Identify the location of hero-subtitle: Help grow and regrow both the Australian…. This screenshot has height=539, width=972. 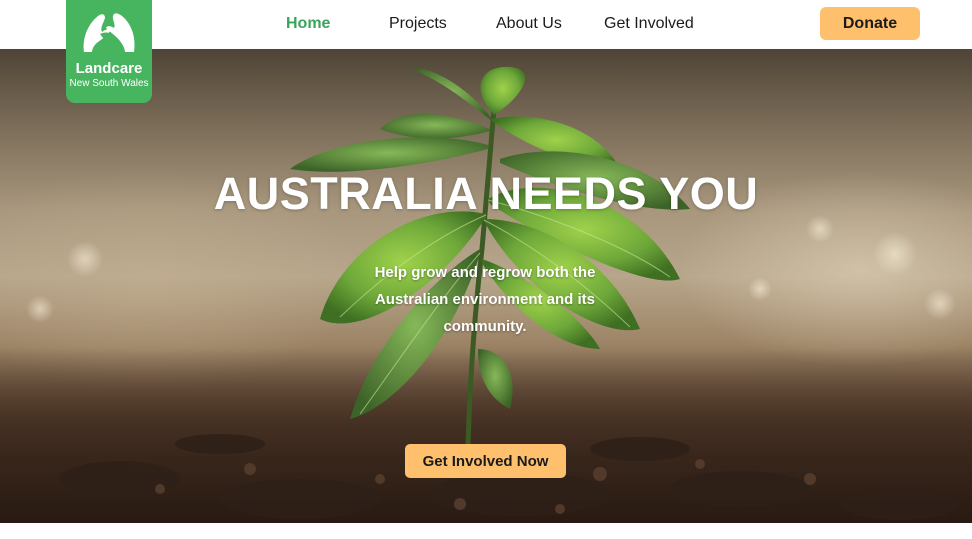
(485, 299).